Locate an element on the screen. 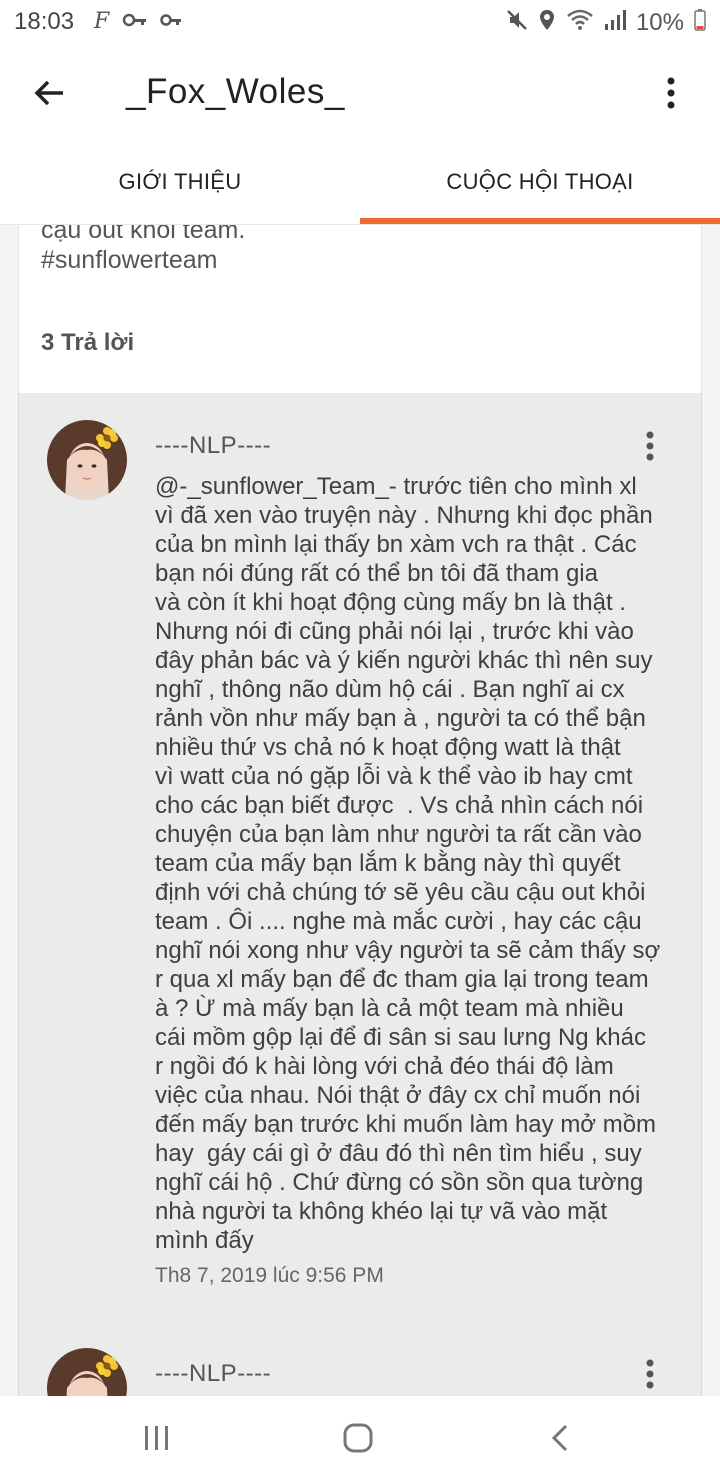 This screenshot has height=1480, width=720. signal-icon is located at coordinates (615, 22).